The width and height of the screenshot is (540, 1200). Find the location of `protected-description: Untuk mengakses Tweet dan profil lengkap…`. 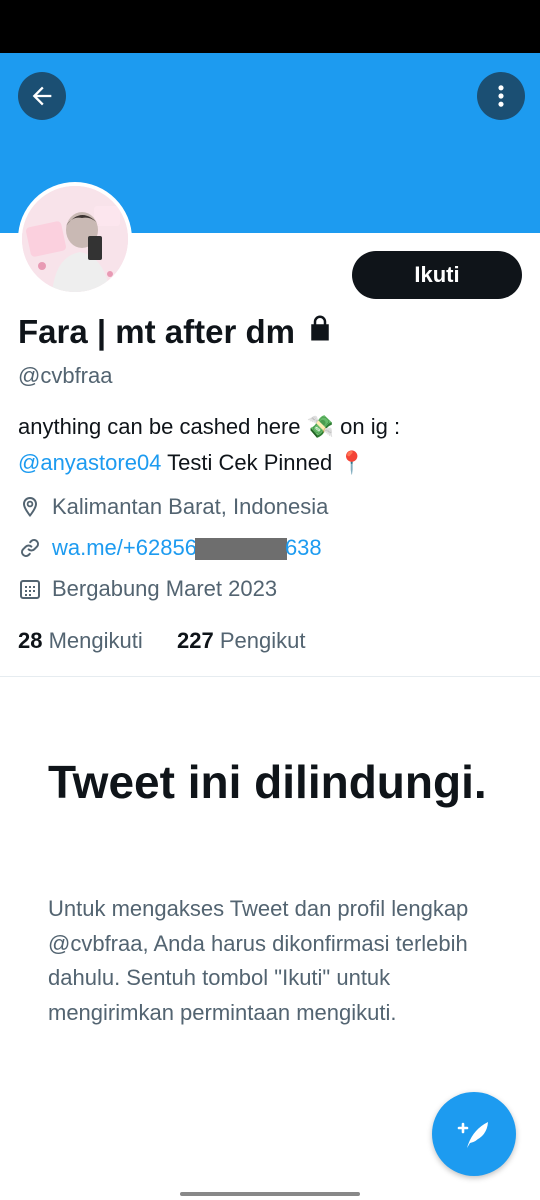

protected-description: Untuk mengakses Tweet dan profil lengkap… is located at coordinates (258, 960).